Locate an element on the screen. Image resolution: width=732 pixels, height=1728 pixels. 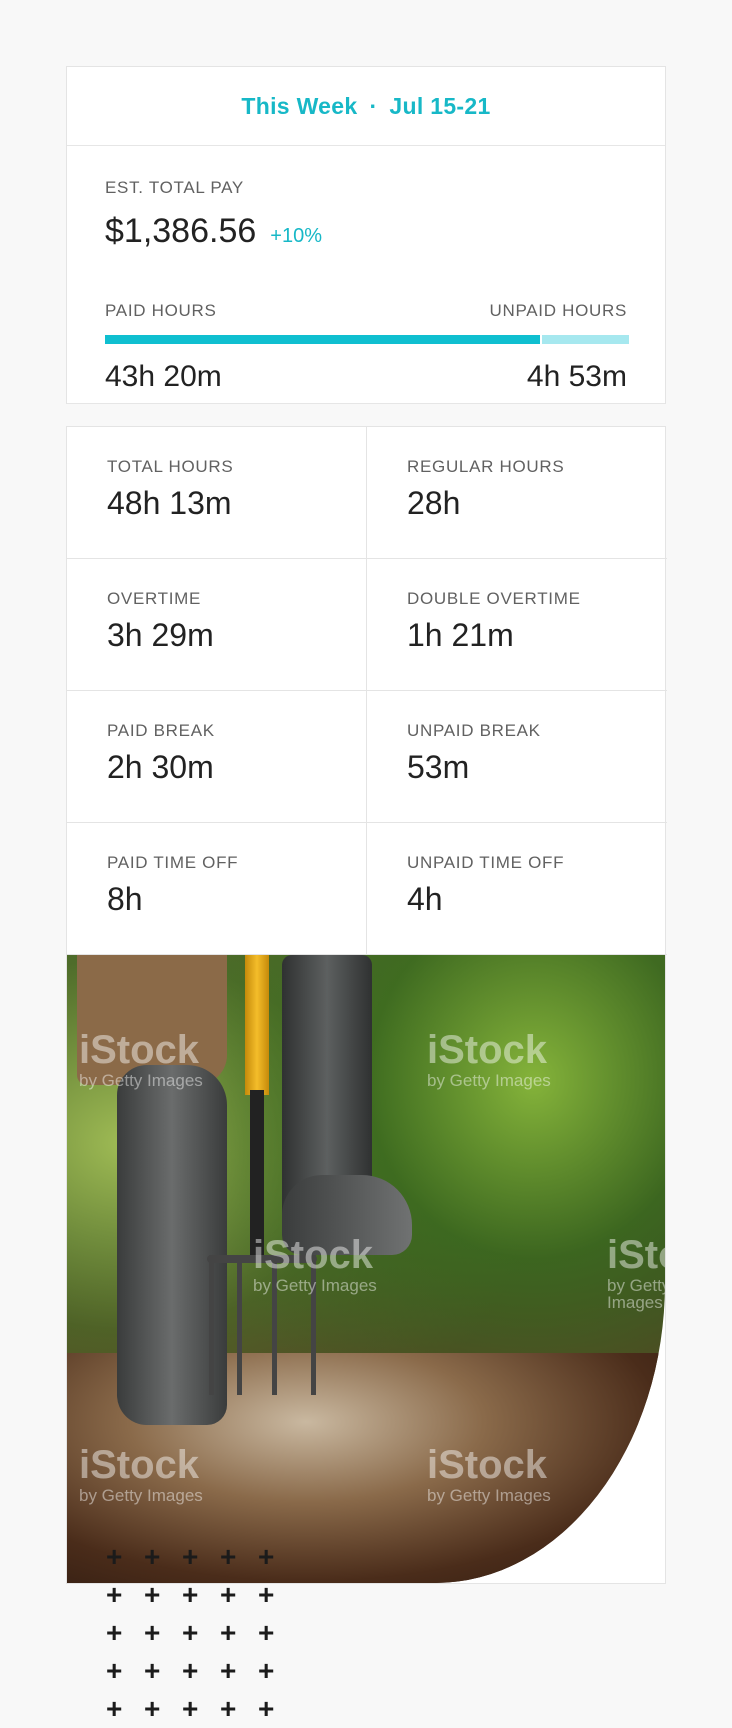
total-pay-label: EST. TOTAL PAY is located at coordinates (174, 187).